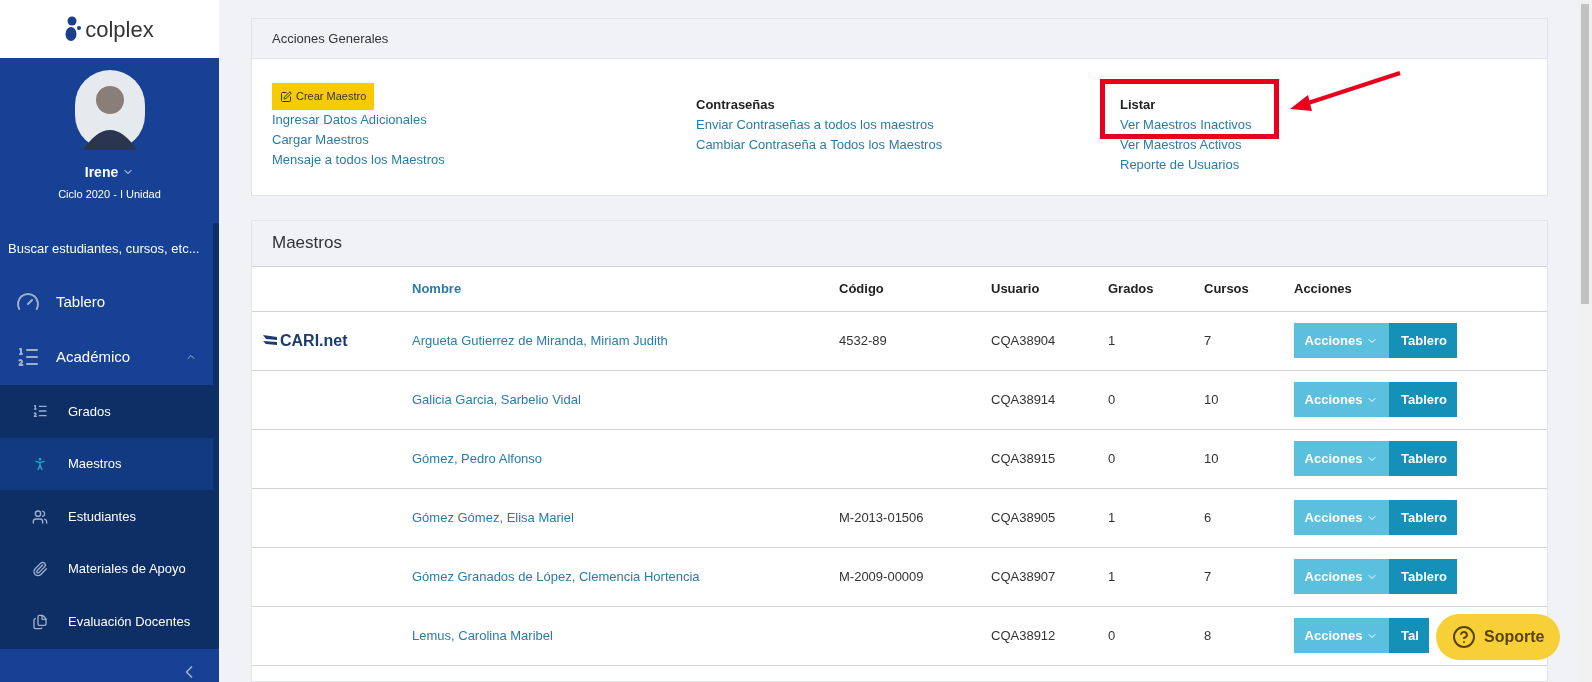 This screenshot has height=682, width=1592. What do you see at coordinates (358, 160) in the screenshot?
I see `action-link: Mensaje a todos los Maestros` at bounding box center [358, 160].